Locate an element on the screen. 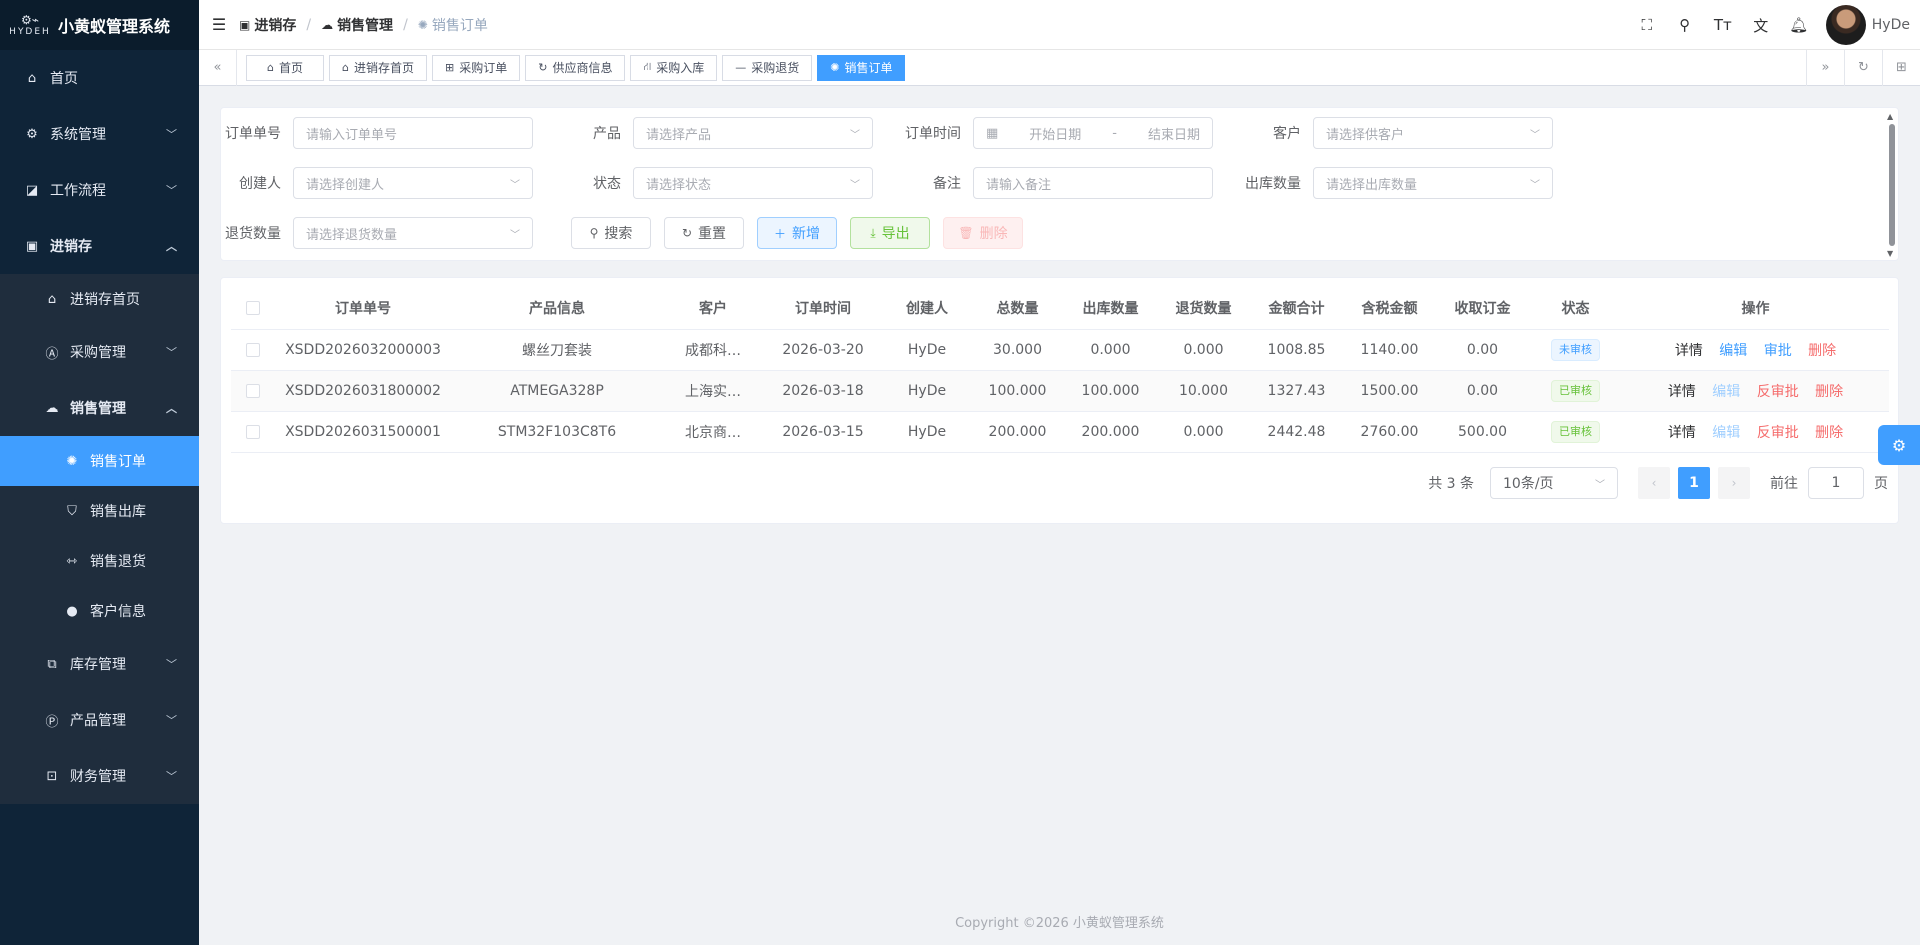  tag-purchase-return: — 采购退货 is located at coordinates (767, 67).